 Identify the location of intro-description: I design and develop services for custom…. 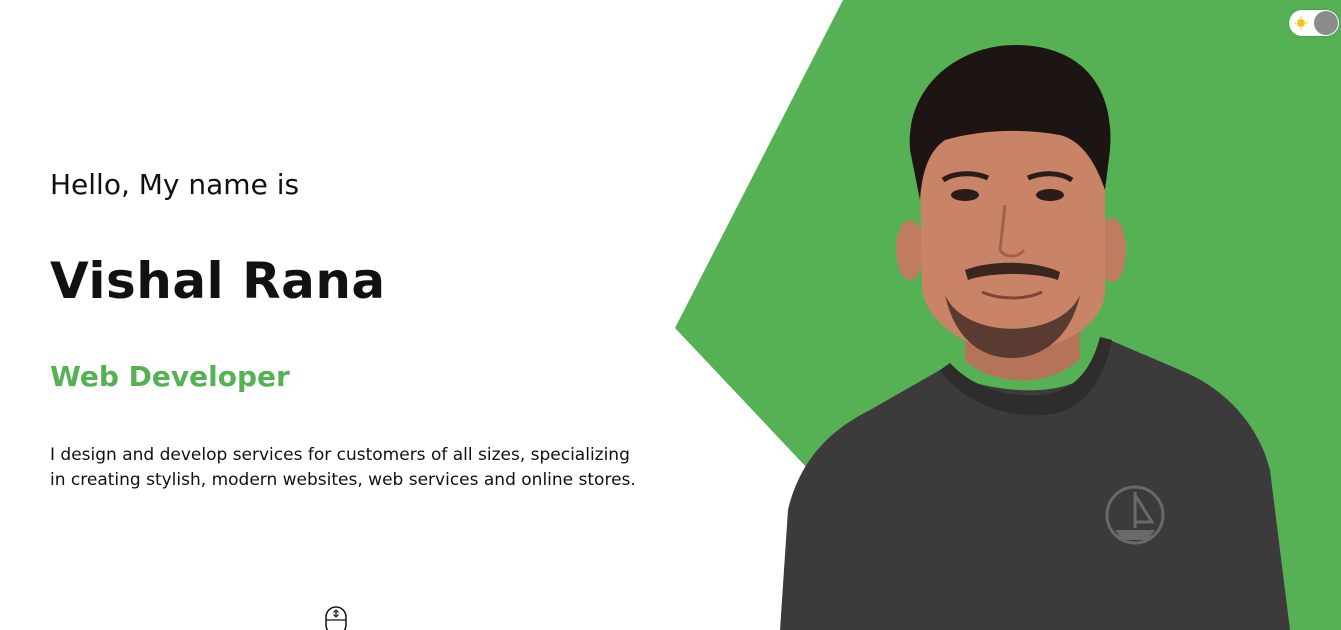
(343, 467).